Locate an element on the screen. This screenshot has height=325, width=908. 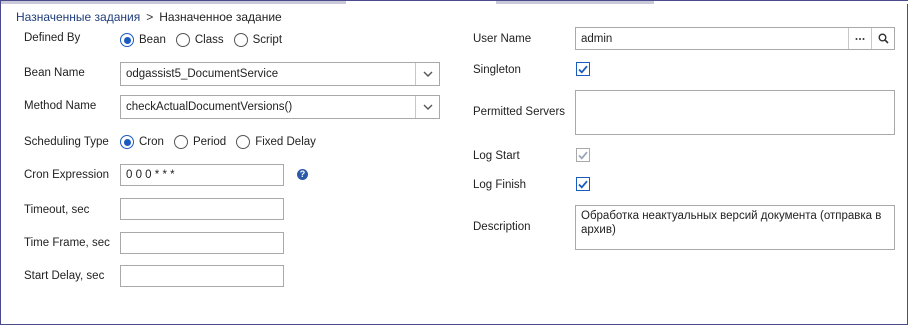
bean-name-value: odgassist5_DocumentService is located at coordinates (202, 74).